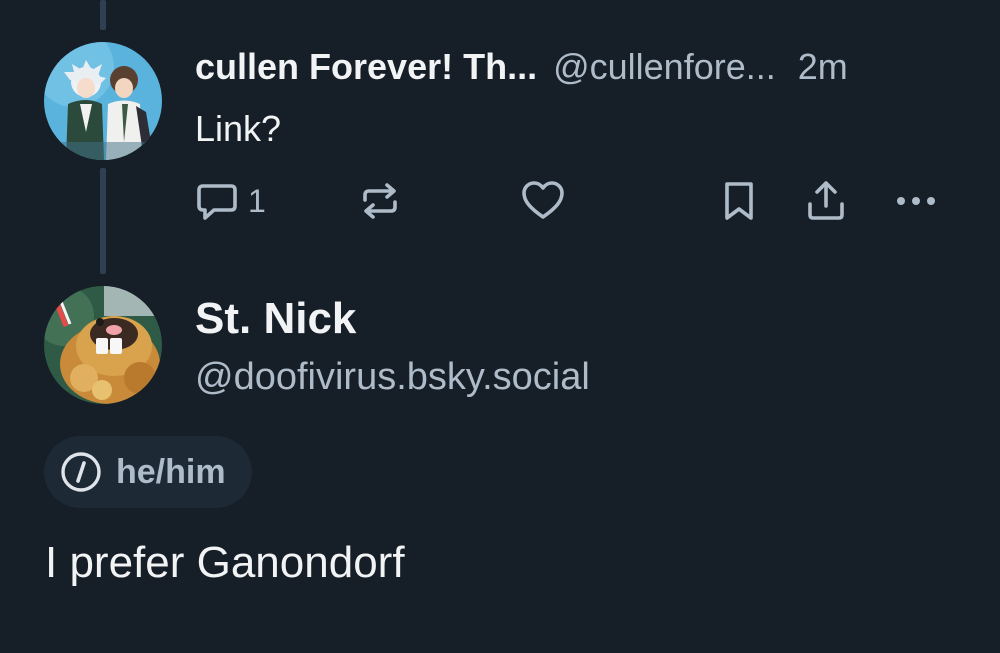 This screenshot has height=653, width=1000. I want to click on profile-avatar, so click(103, 345).